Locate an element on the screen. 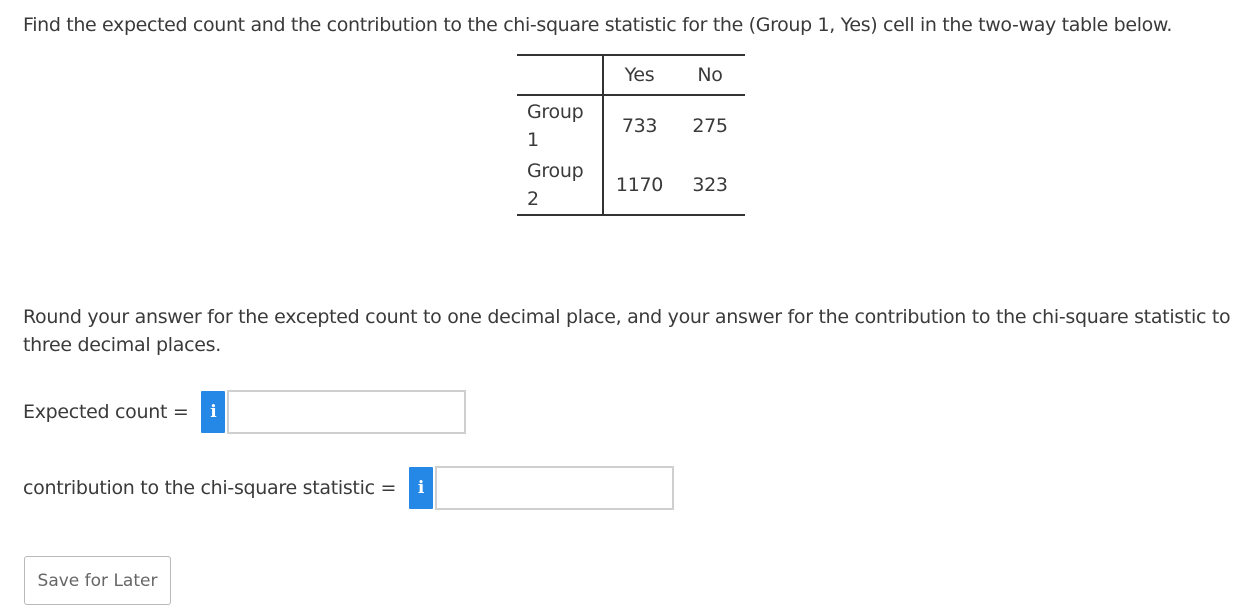  expected-count-label: Expected count = is located at coordinates (106, 412).